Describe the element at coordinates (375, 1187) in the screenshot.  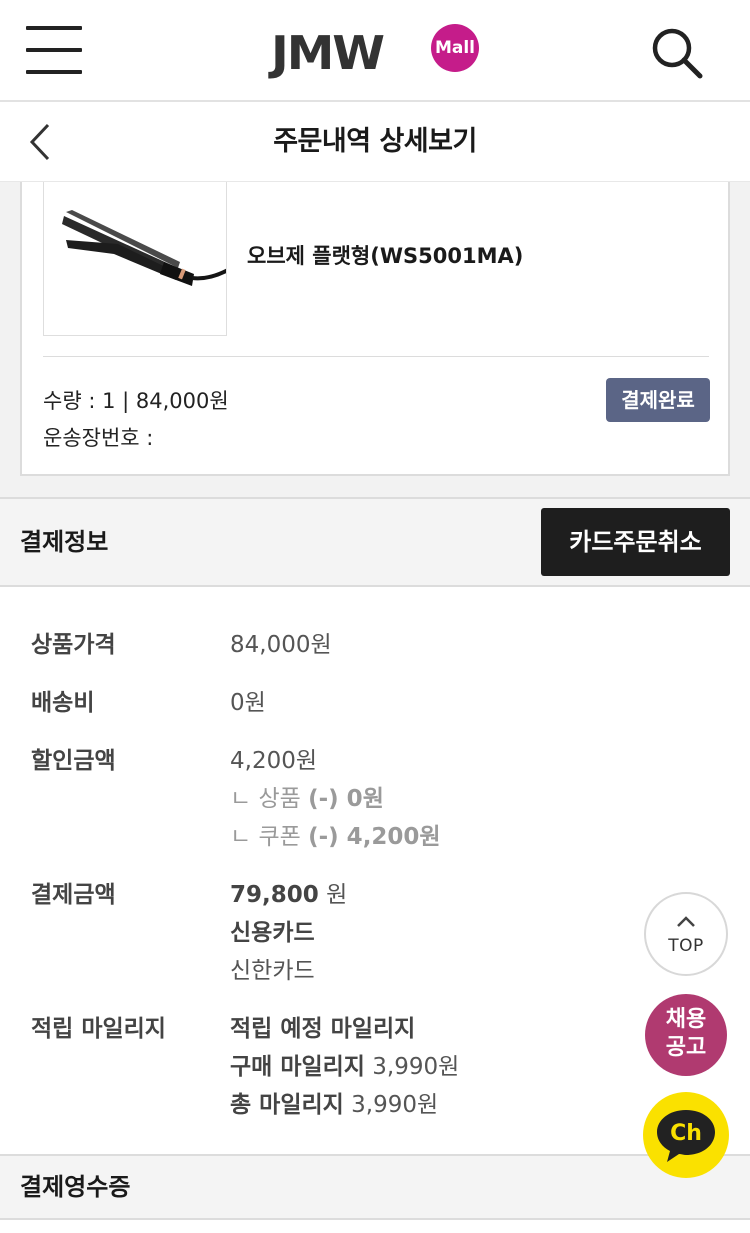
I see `payment-receipt-header: 결제영수증` at that location.